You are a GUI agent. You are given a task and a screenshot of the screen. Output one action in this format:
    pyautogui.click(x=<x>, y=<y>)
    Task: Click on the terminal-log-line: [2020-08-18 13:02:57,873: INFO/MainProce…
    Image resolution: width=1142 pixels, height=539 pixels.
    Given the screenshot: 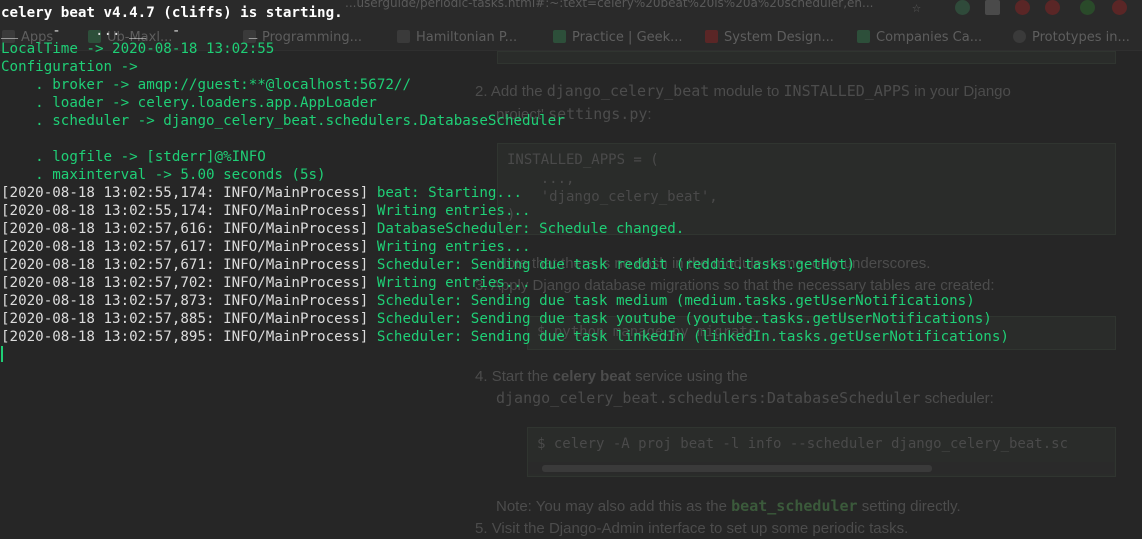 What is the action you would take?
    pyautogui.click(x=488, y=301)
    